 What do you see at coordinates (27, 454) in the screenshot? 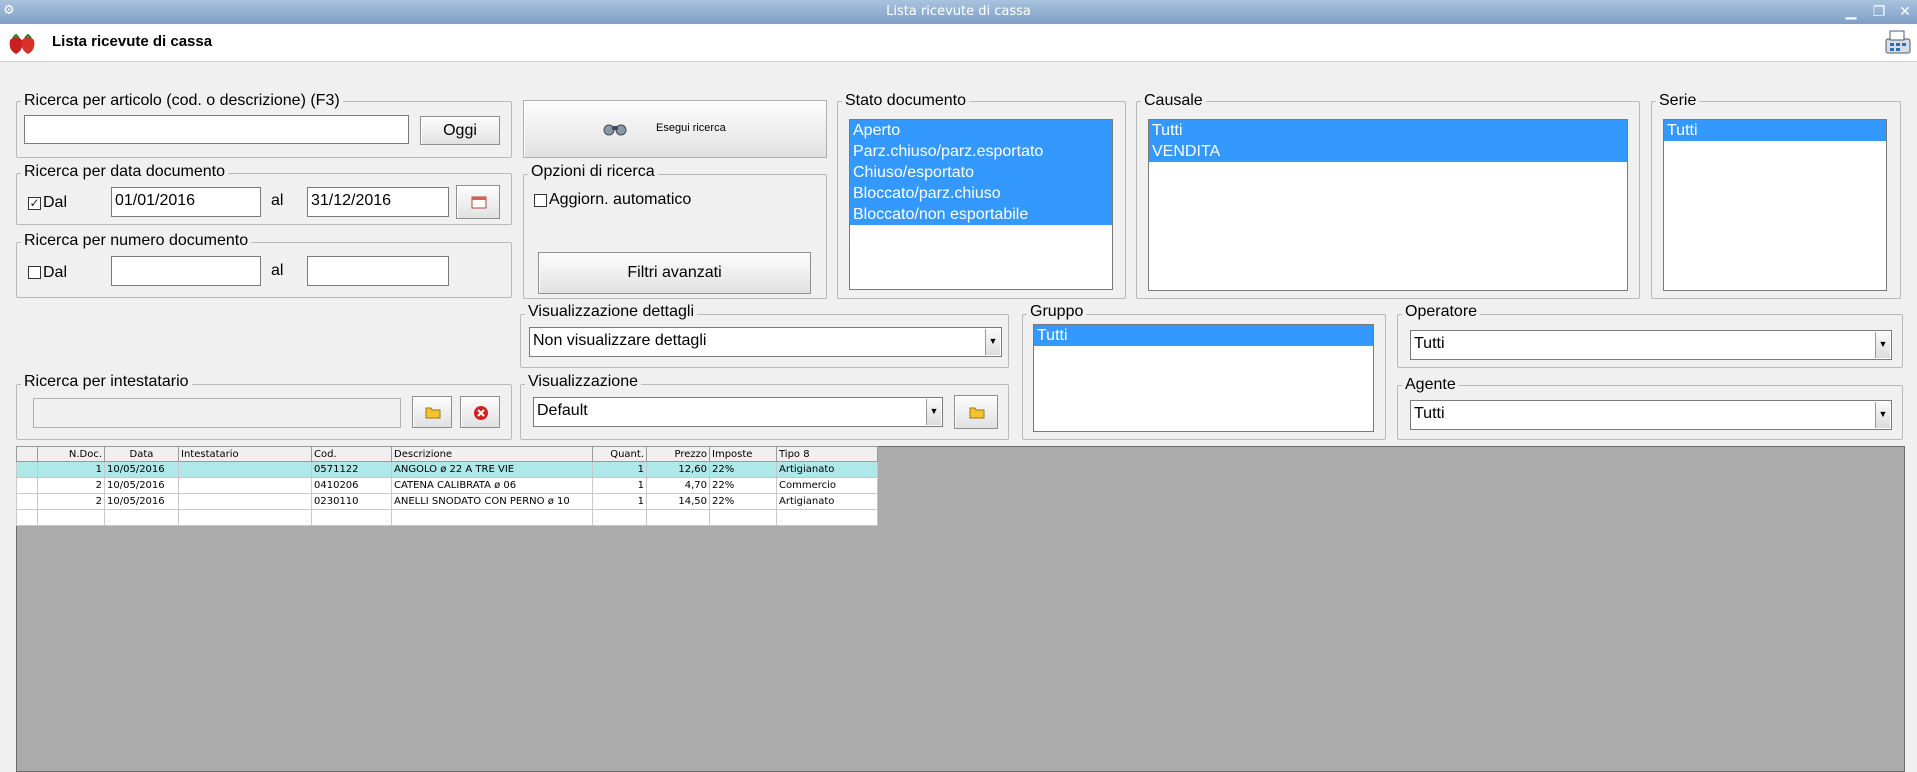
I see `column-header` at bounding box center [27, 454].